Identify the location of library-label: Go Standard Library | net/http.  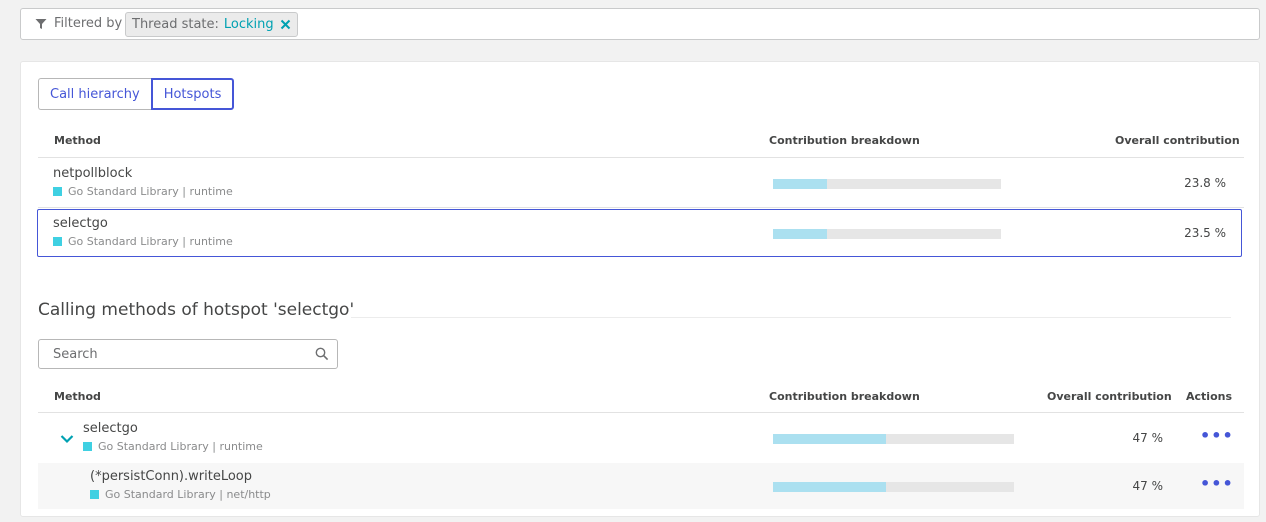
(188, 494).